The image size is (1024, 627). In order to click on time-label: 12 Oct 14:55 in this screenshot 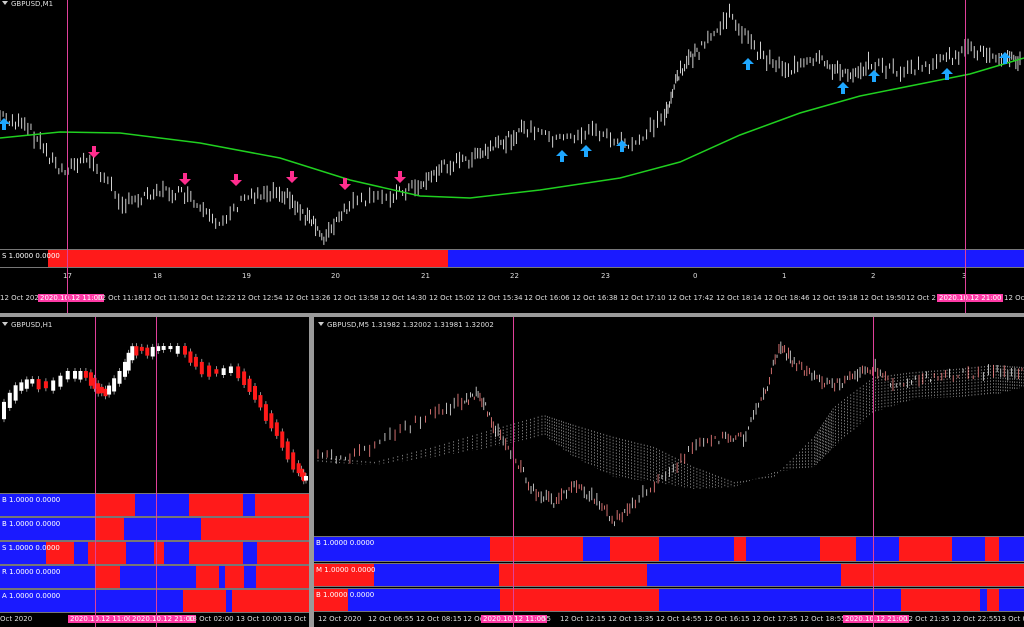, I will do `click(679, 619)`.